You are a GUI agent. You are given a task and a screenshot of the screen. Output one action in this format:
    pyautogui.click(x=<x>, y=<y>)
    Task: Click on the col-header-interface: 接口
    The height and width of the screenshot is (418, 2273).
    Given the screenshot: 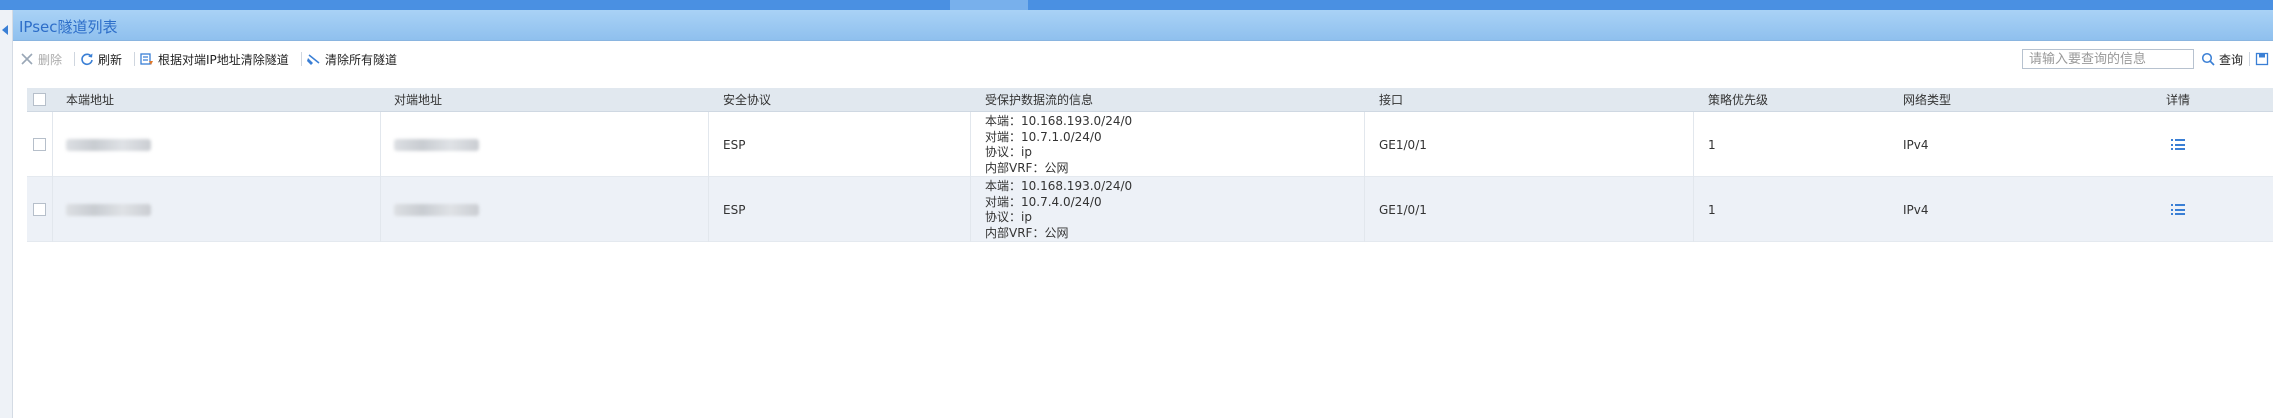 What is the action you would take?
    pyautogui.click(x=1391, y=100)
    